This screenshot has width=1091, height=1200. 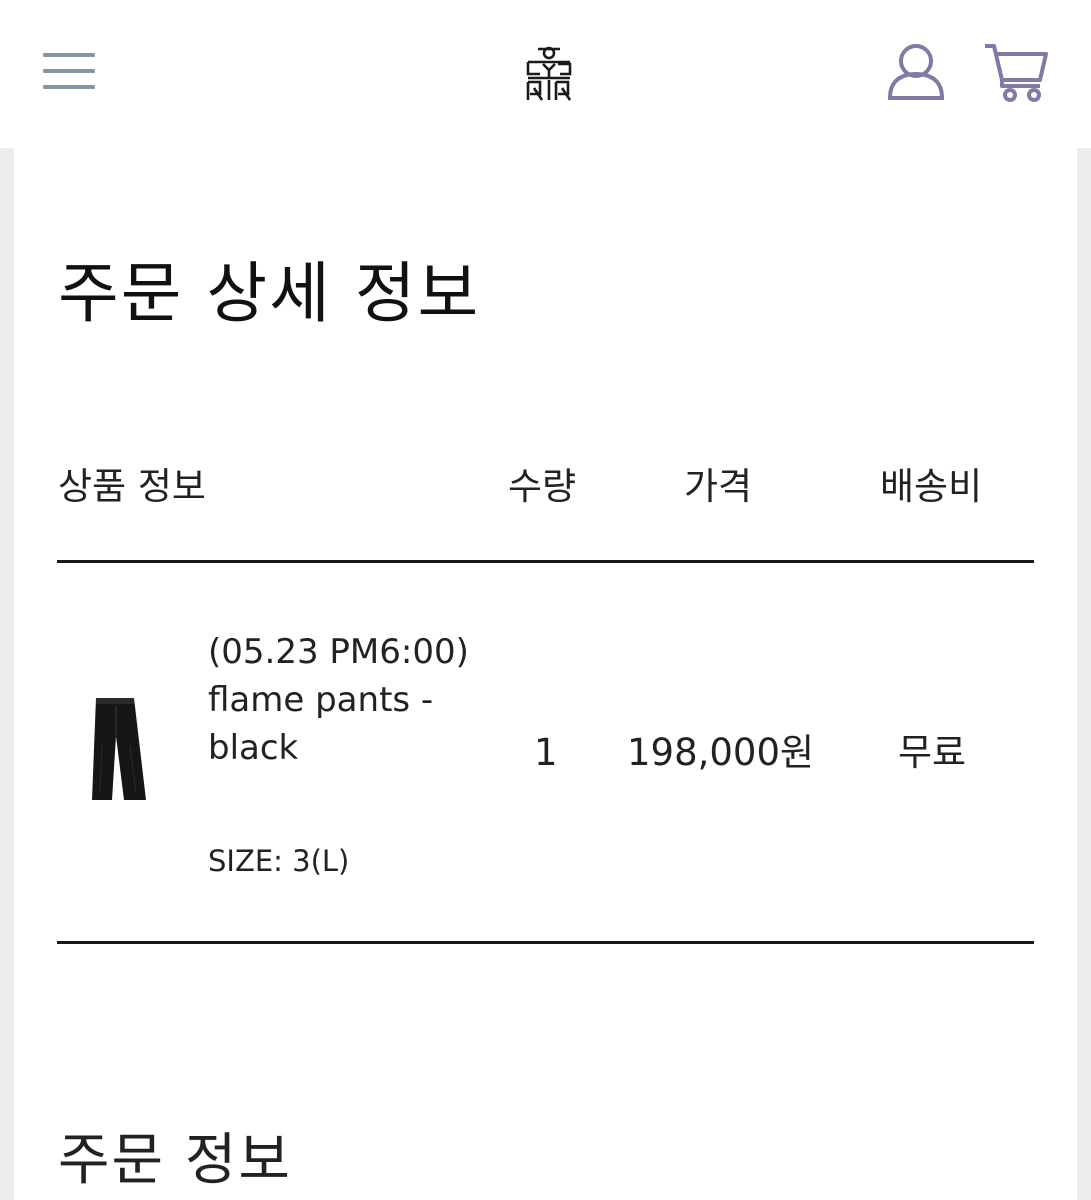 What do you see at coordinates (931, 486) in the screenshot?
I see `column-header-shipping: 배송비` at bounding box center [931, 486].